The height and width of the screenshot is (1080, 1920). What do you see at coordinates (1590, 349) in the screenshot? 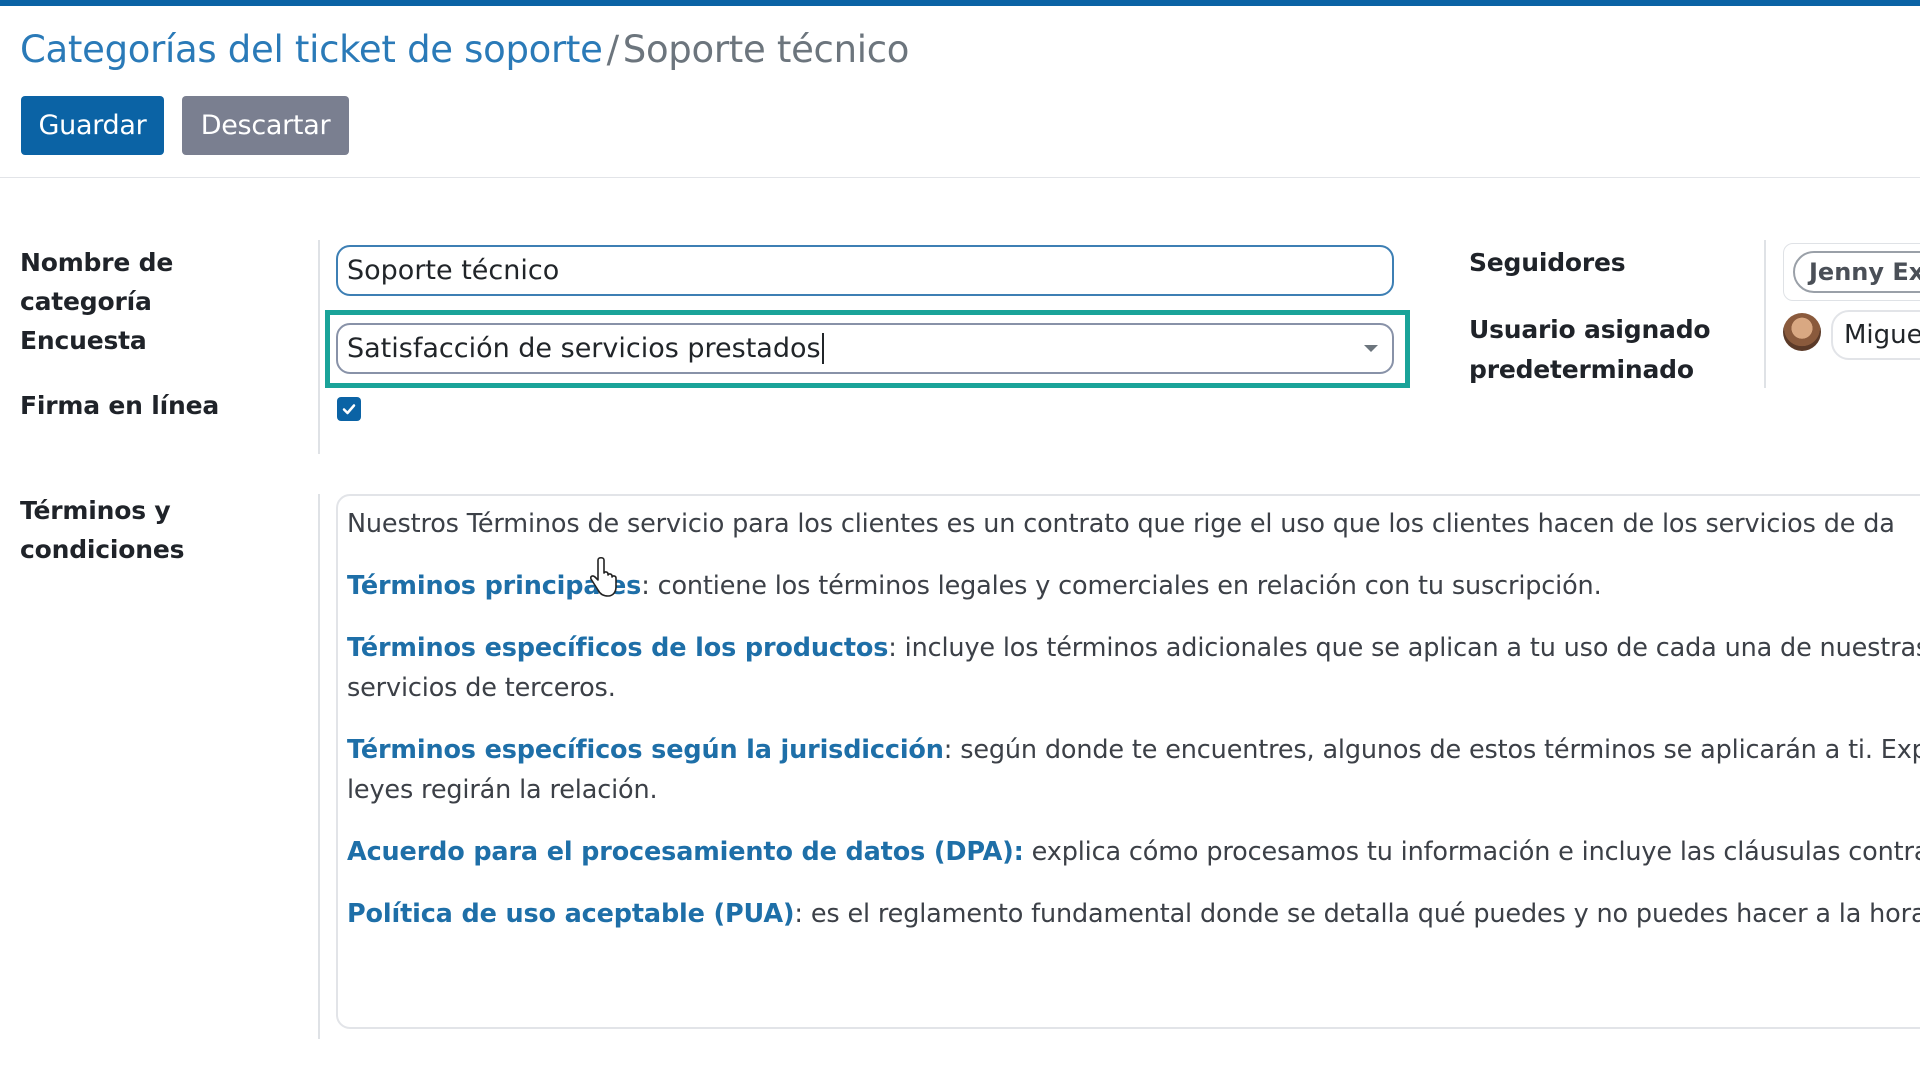
I see `default-assigned-user-label: Usuario asignado predeterminado` at bounding box center [1590, 349].